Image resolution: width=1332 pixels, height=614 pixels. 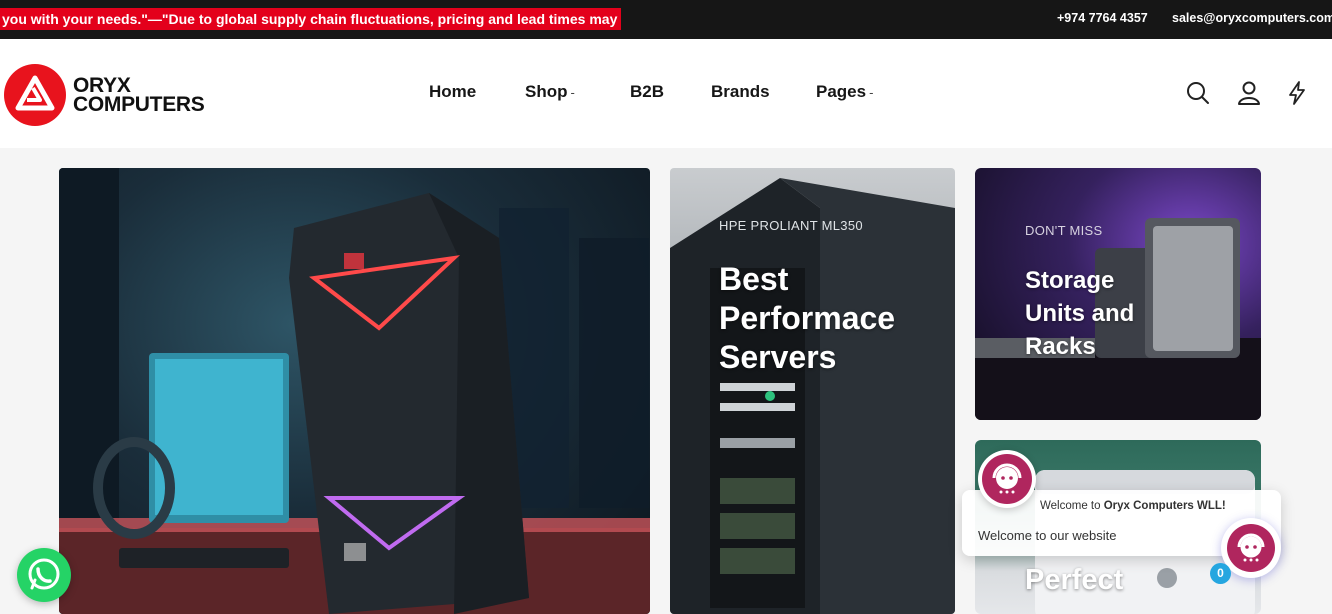 What do you see at coordinates (1164, 506) in the screenshot?
I see `chat-company-name: Oryx Computers WLL!` at bounding box center [1164, 506].